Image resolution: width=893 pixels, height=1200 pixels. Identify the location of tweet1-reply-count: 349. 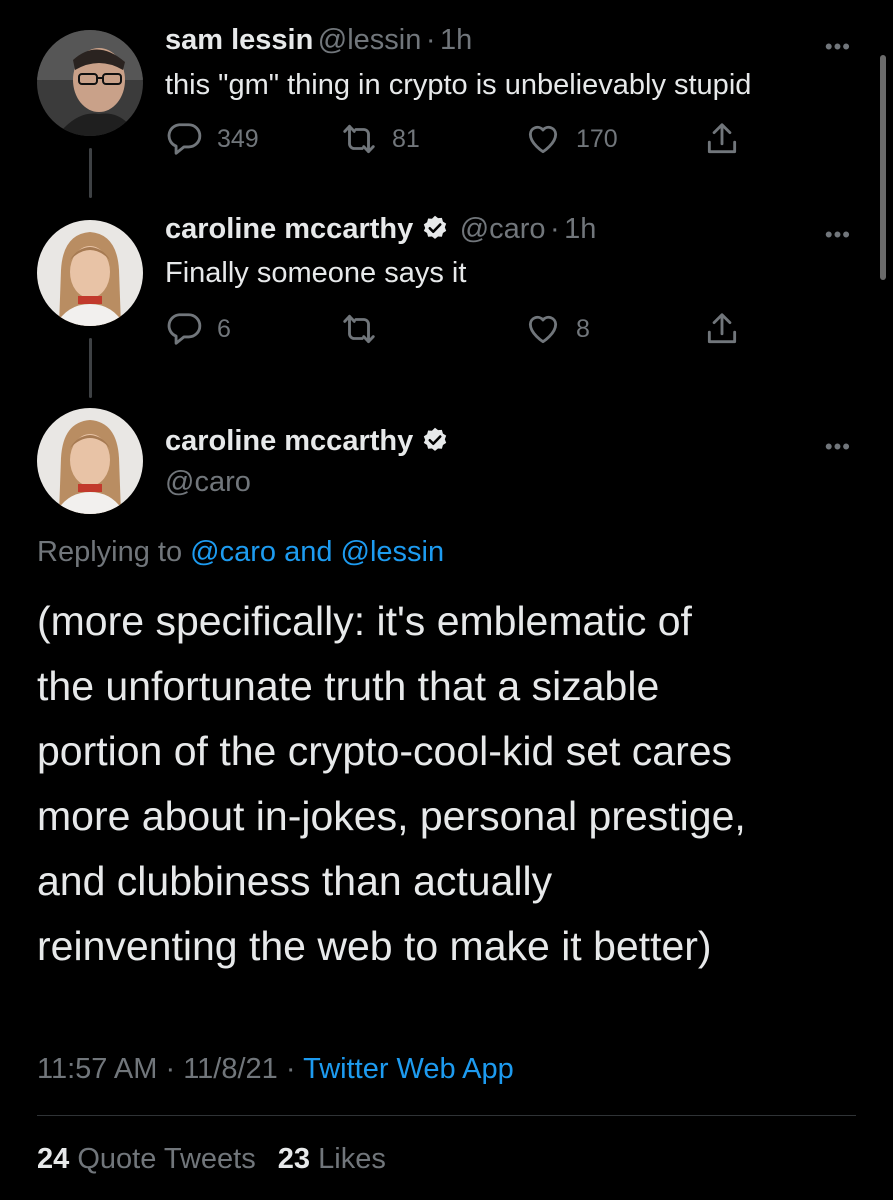
(238, 138).